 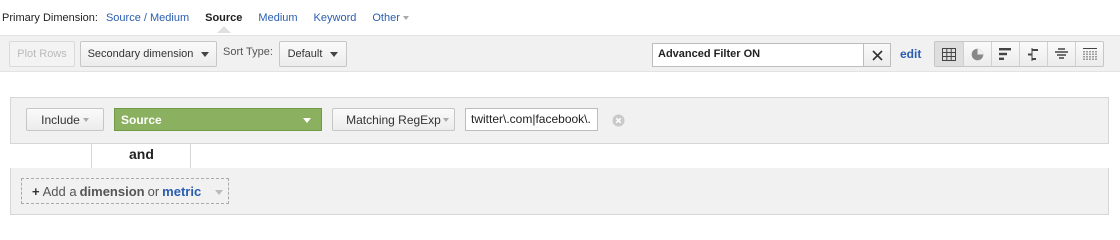 I want to click on match-type-label: Matching RegExp, so click(x=393, y=119).